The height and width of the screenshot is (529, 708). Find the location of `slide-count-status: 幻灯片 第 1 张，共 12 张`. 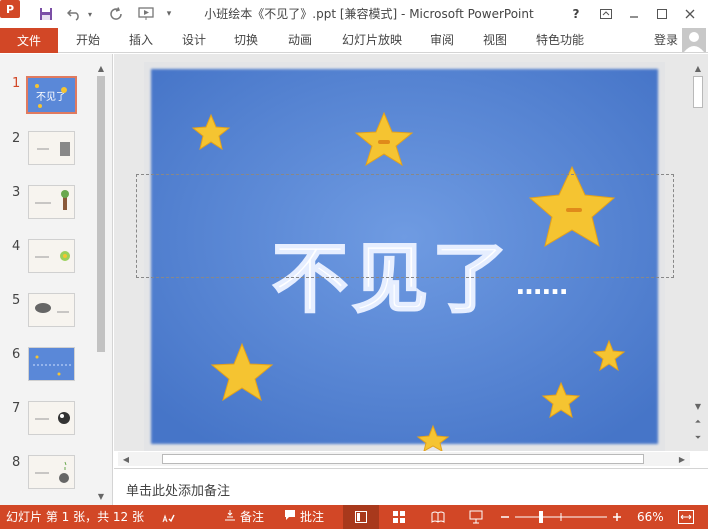

slide-count-status: 幻灯片 第 1 张，共 12 张 is located at coordinates (75, 517).